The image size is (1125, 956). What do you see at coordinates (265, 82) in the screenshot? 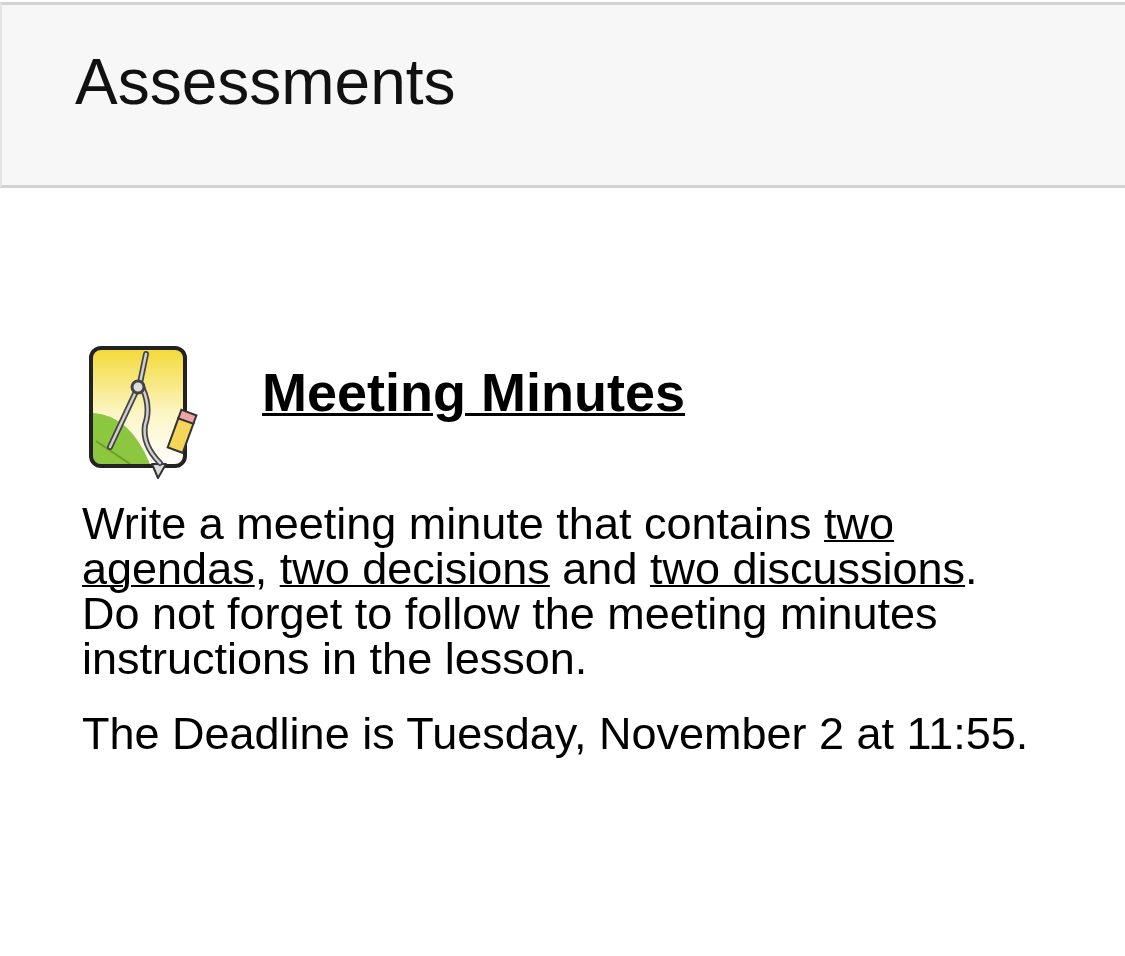
I see `page-title: Assessments` at bounding box center [265, 82].